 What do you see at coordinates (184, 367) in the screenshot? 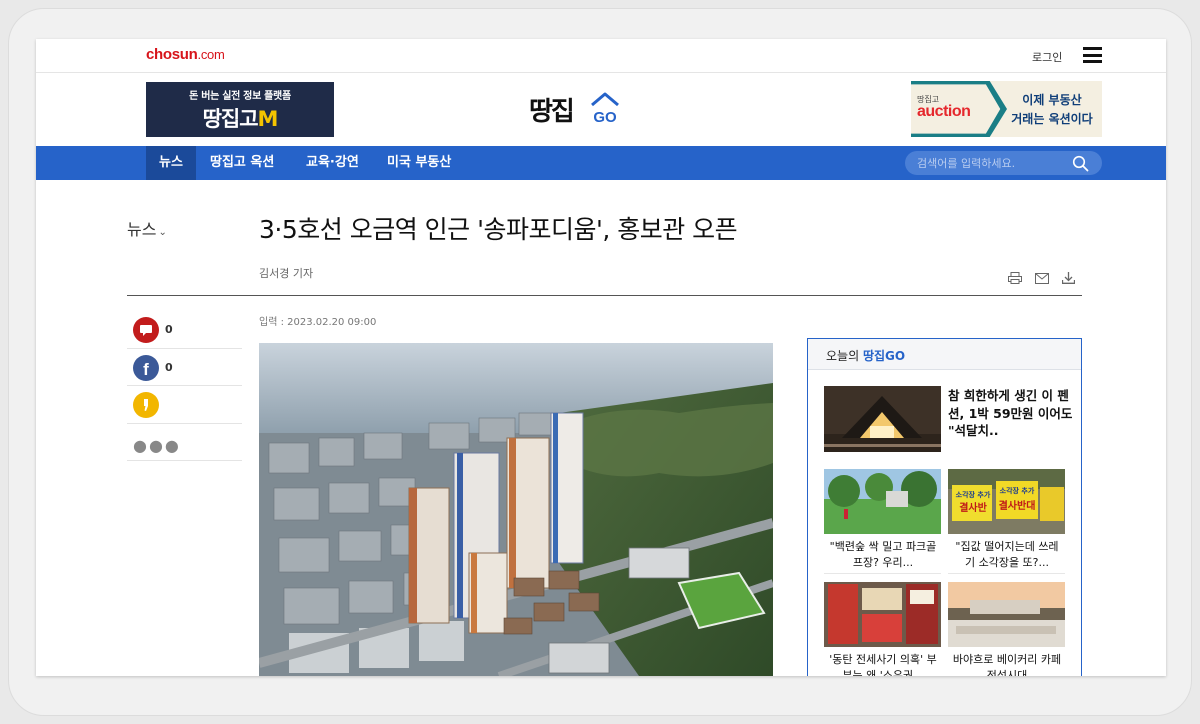
I see `facebook-share: f 0` at bounding box center [184, 367].